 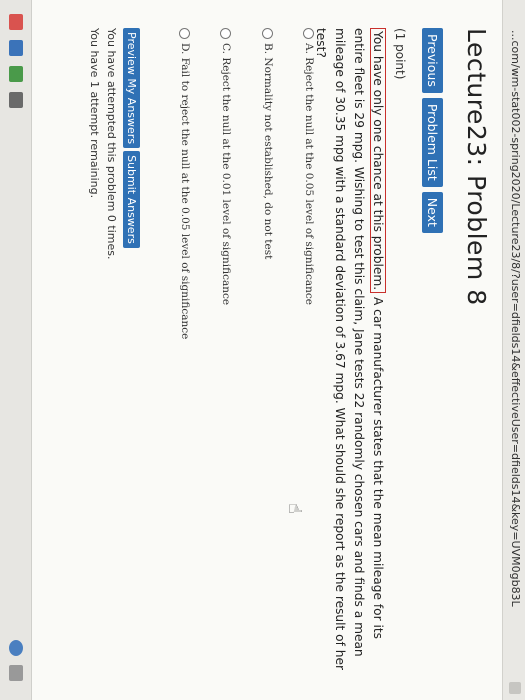 What do you see at coordinates (432, 142) in the screenshot?
I see `problem-list-button: Problem List` at bounding box center [432, 142].